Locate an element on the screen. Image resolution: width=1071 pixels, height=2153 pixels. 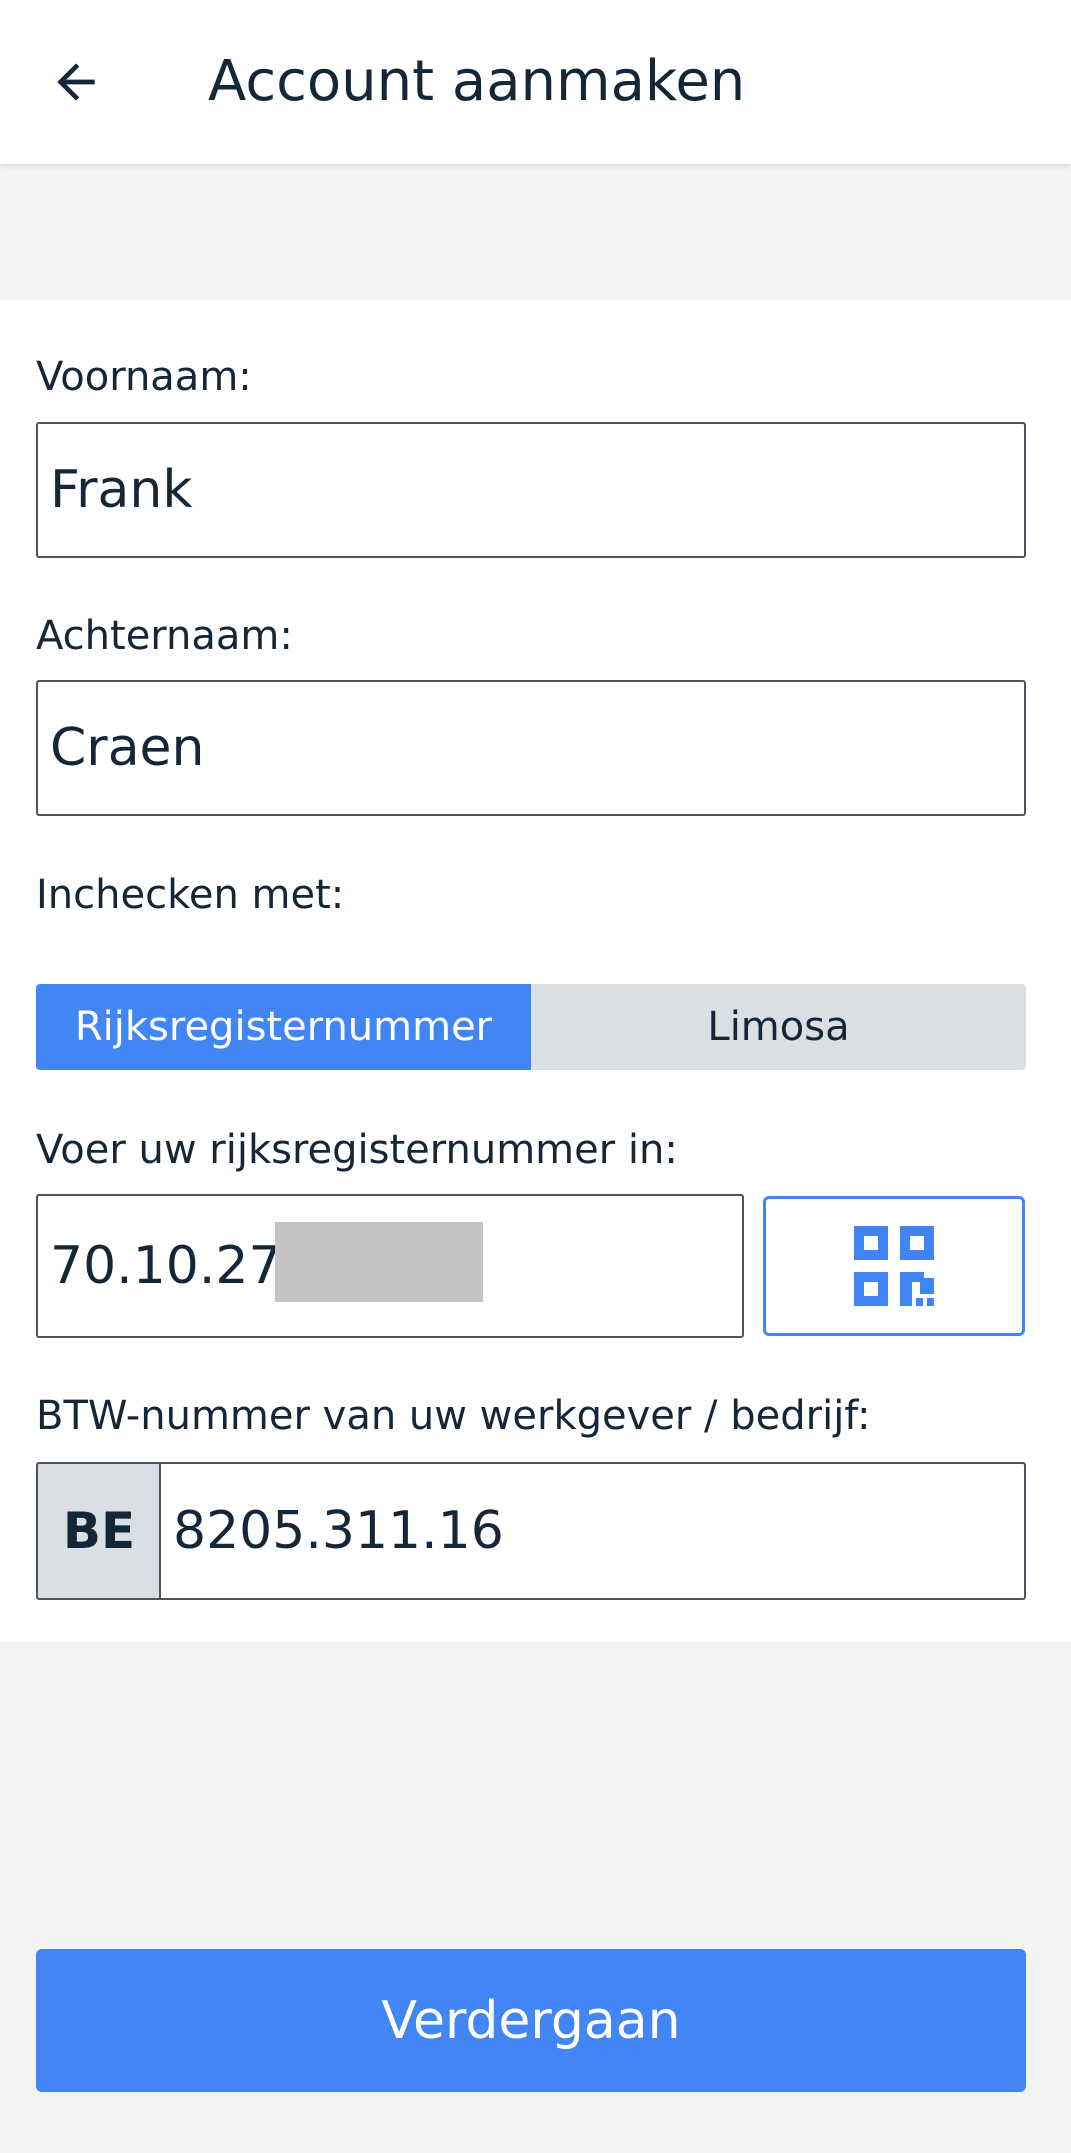
country-prefix: BE is located at coordinates (98, 1531).